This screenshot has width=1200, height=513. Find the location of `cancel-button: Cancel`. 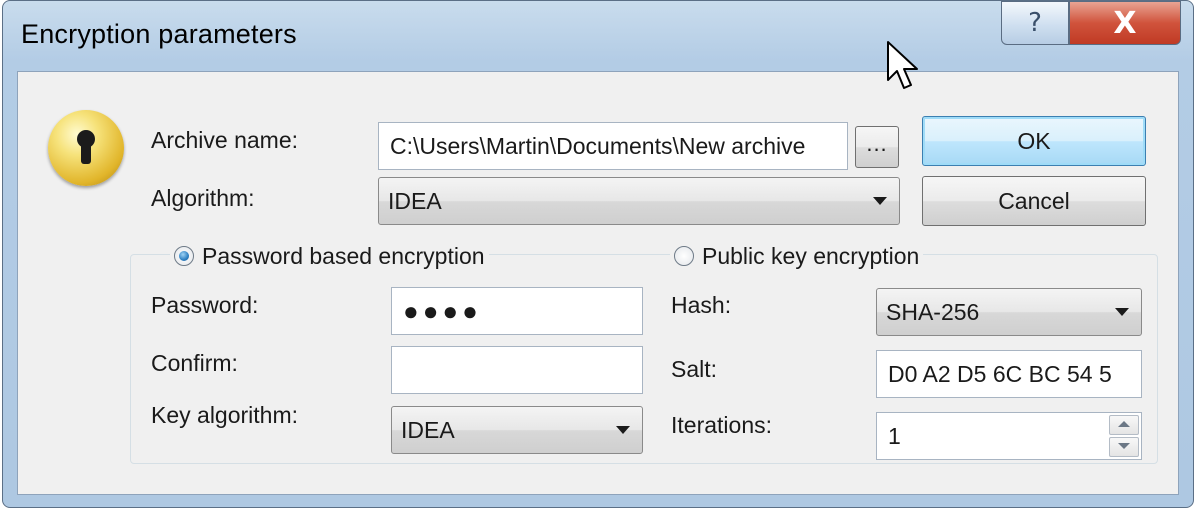

cancel-button: Cancel is located at coordinates (1034, 201).